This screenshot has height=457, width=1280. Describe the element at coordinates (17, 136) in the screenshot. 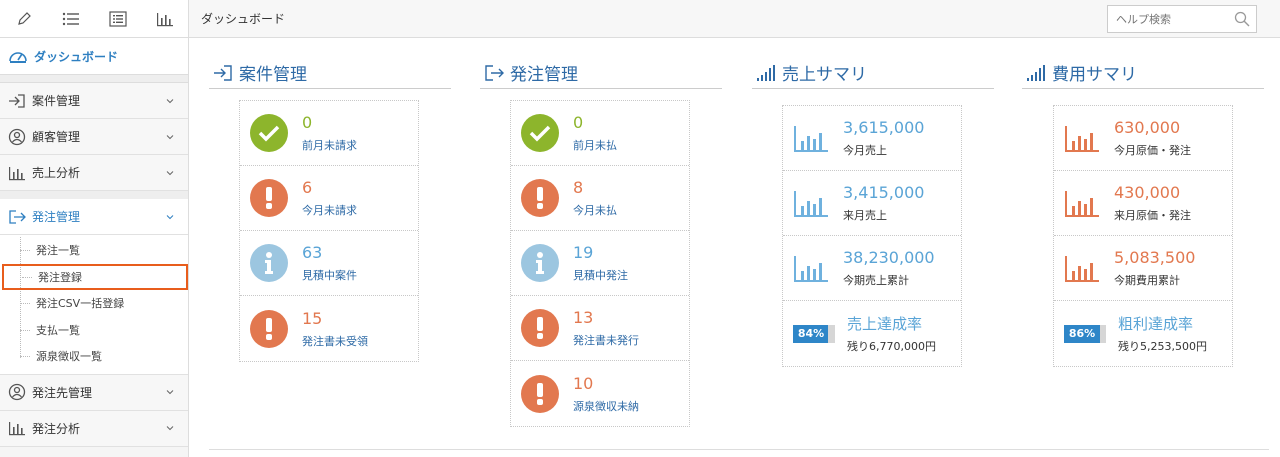

I see `user-circle-icon` at that location.